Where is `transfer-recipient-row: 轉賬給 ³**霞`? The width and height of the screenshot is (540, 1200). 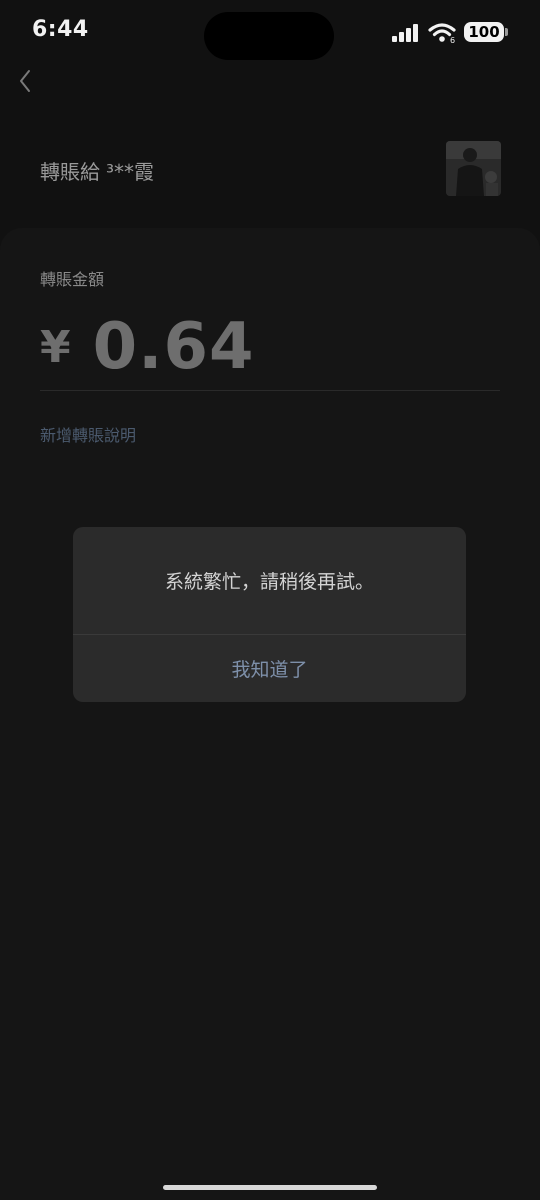
transfer-recipient-row: 轉賬給 ³**霞 is located at coordinates (97, 170).